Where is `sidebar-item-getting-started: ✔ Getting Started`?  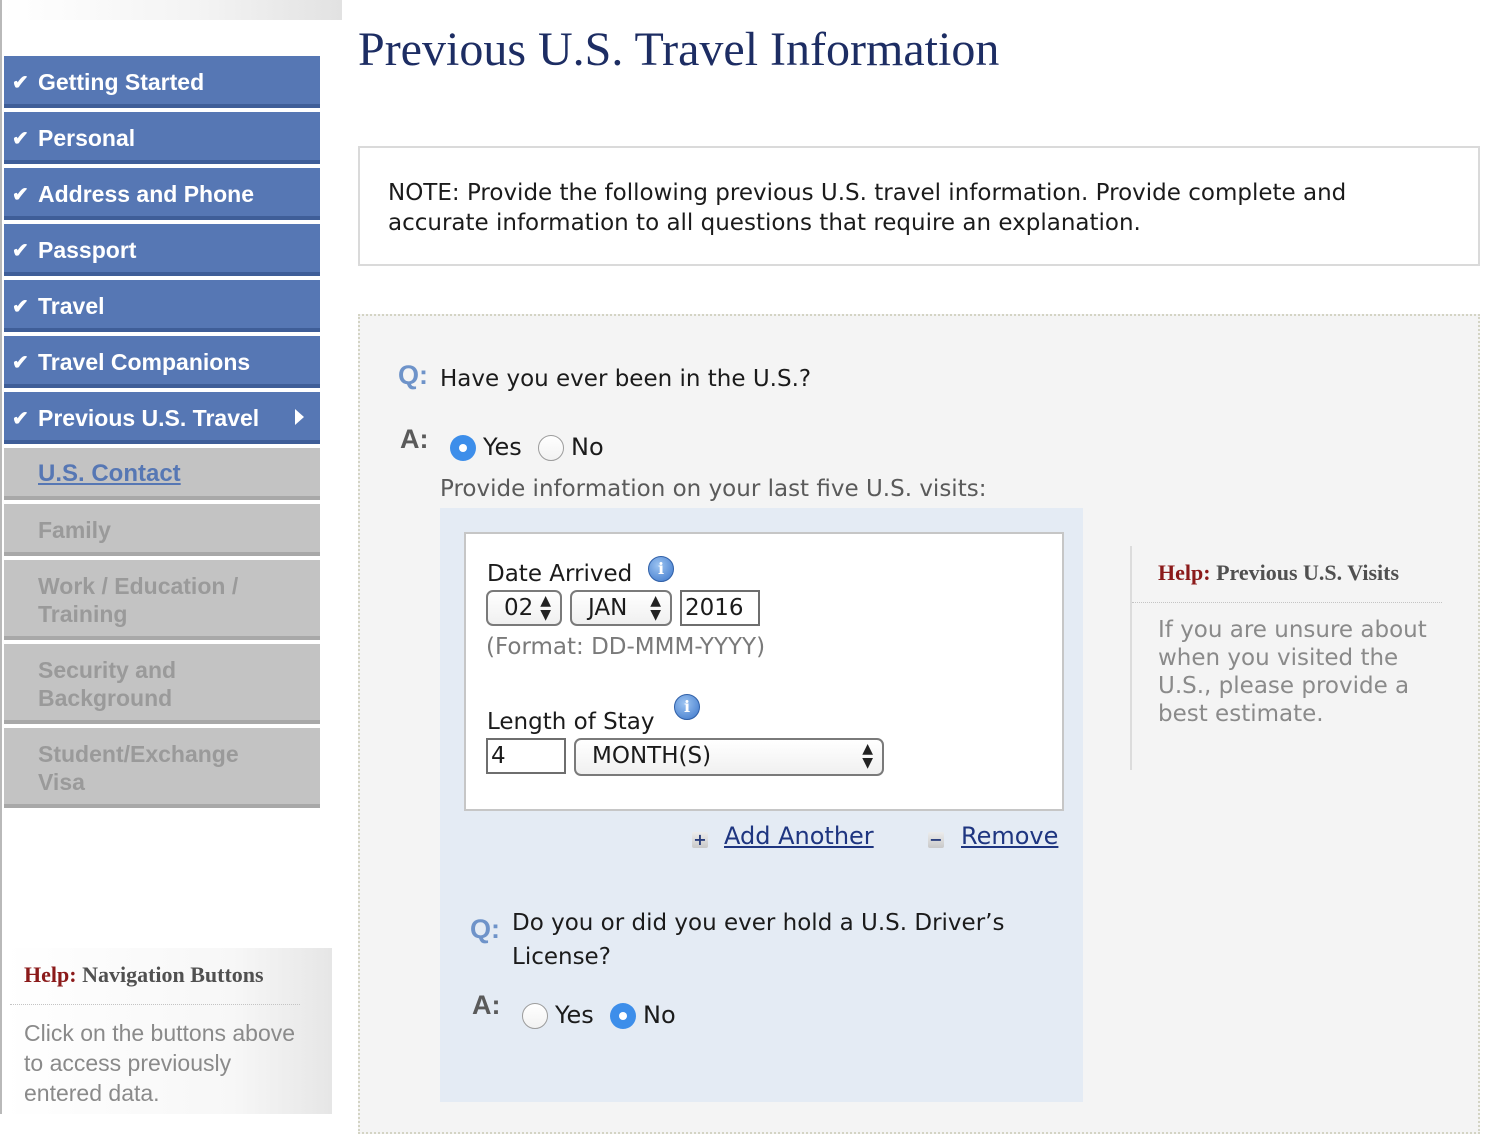
sidebar-item-getting-started: ✔ Getting Started is located at coordinates (162, 82).